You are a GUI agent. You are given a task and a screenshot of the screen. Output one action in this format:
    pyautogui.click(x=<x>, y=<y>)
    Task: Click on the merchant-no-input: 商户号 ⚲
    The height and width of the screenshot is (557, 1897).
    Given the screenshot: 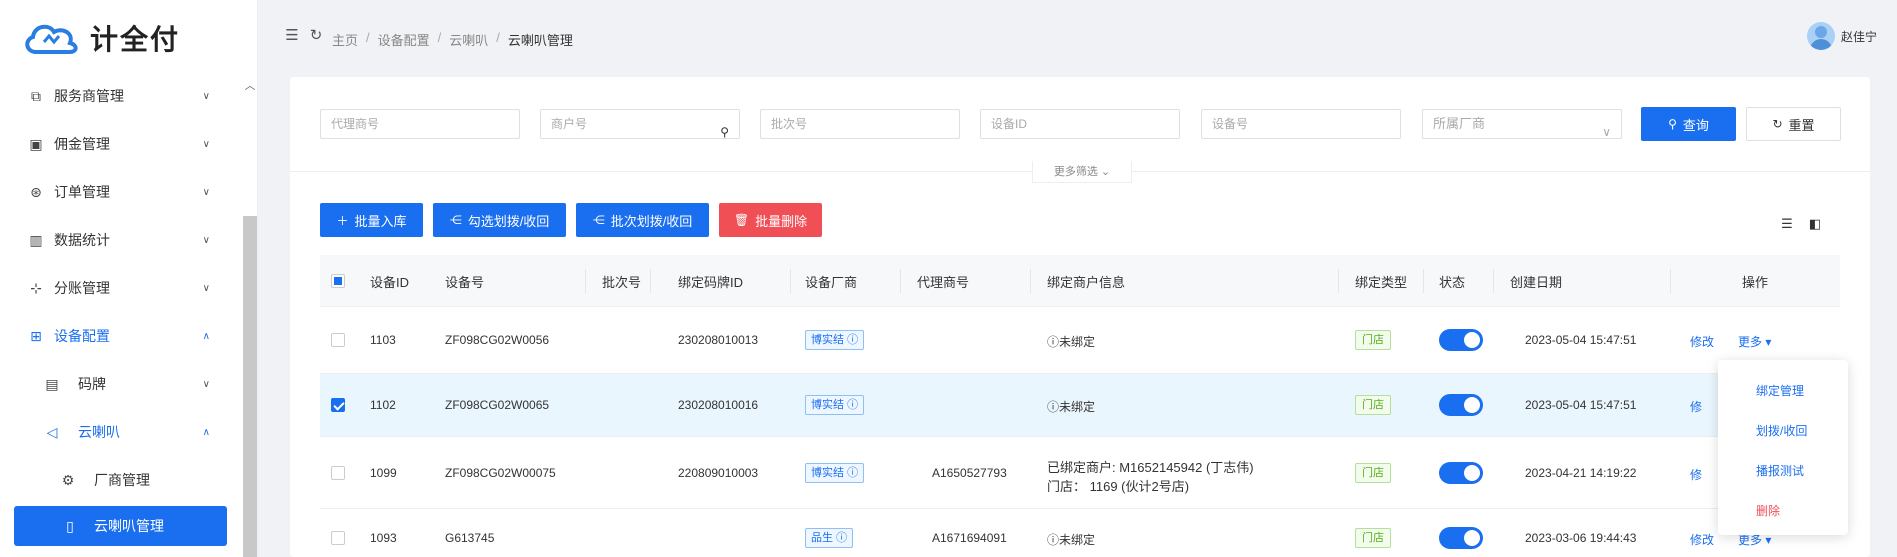 What is the action you would take?
    pyautogui.click(x=640, y=124)
    